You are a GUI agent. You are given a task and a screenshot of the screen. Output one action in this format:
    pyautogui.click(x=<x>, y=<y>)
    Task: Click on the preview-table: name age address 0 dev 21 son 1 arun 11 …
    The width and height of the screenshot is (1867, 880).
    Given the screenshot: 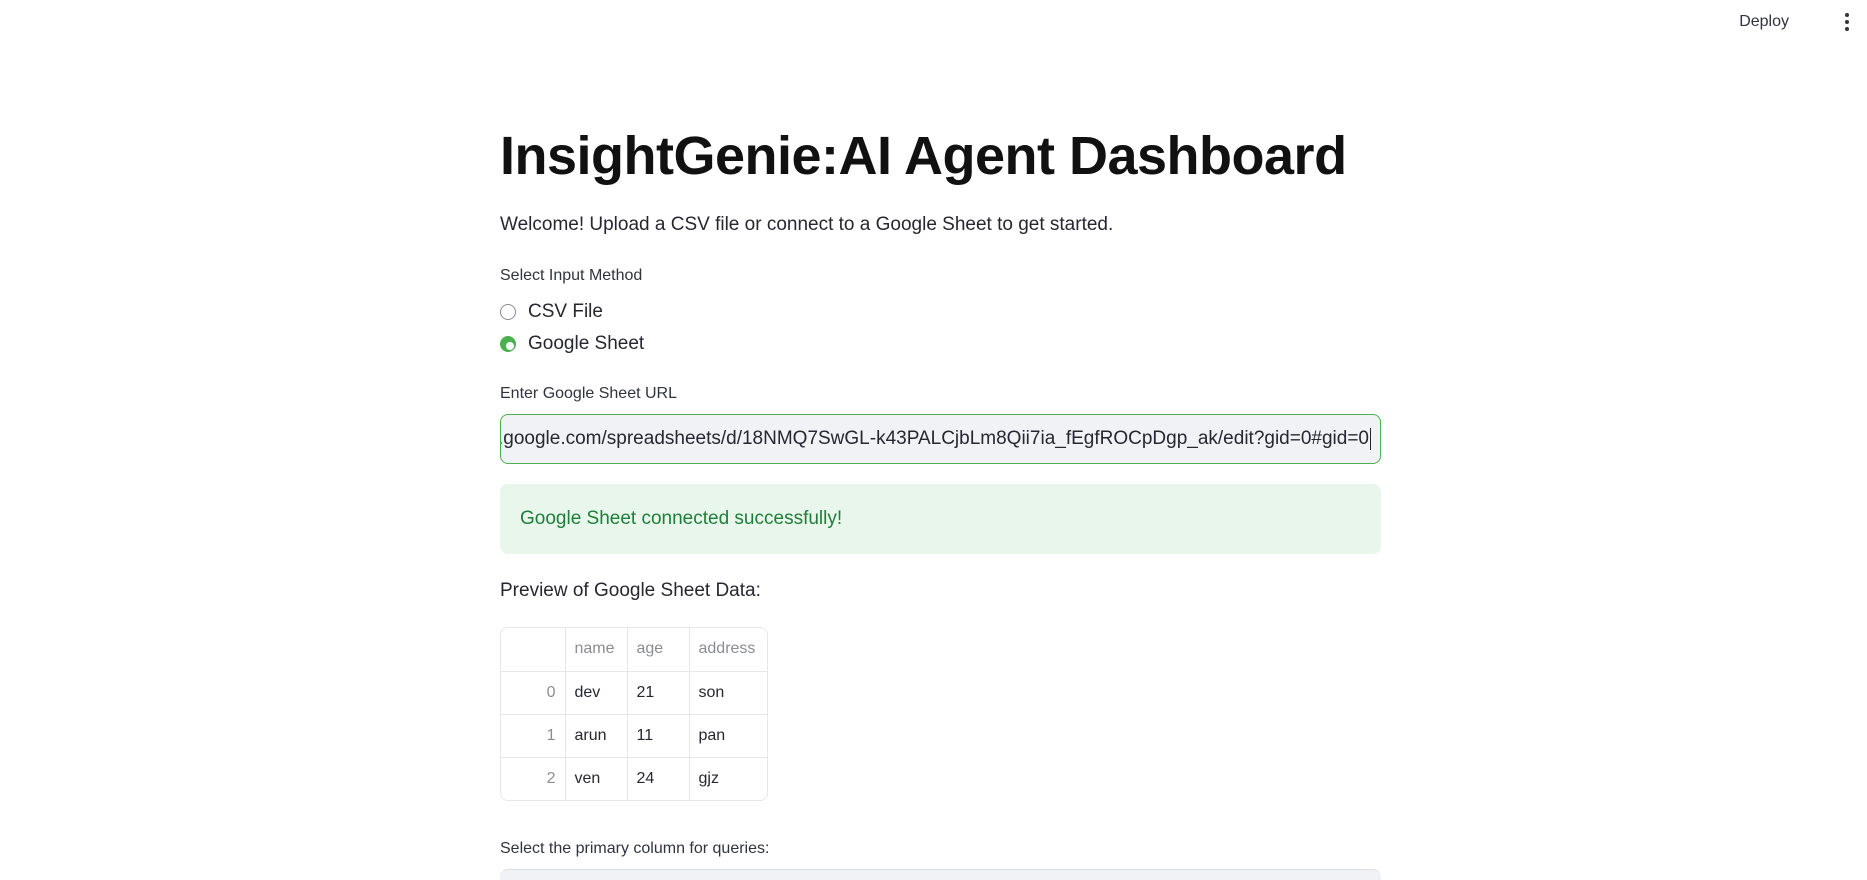 What is the action you would take?
    pyautogui.click(x=634, y=714)
    